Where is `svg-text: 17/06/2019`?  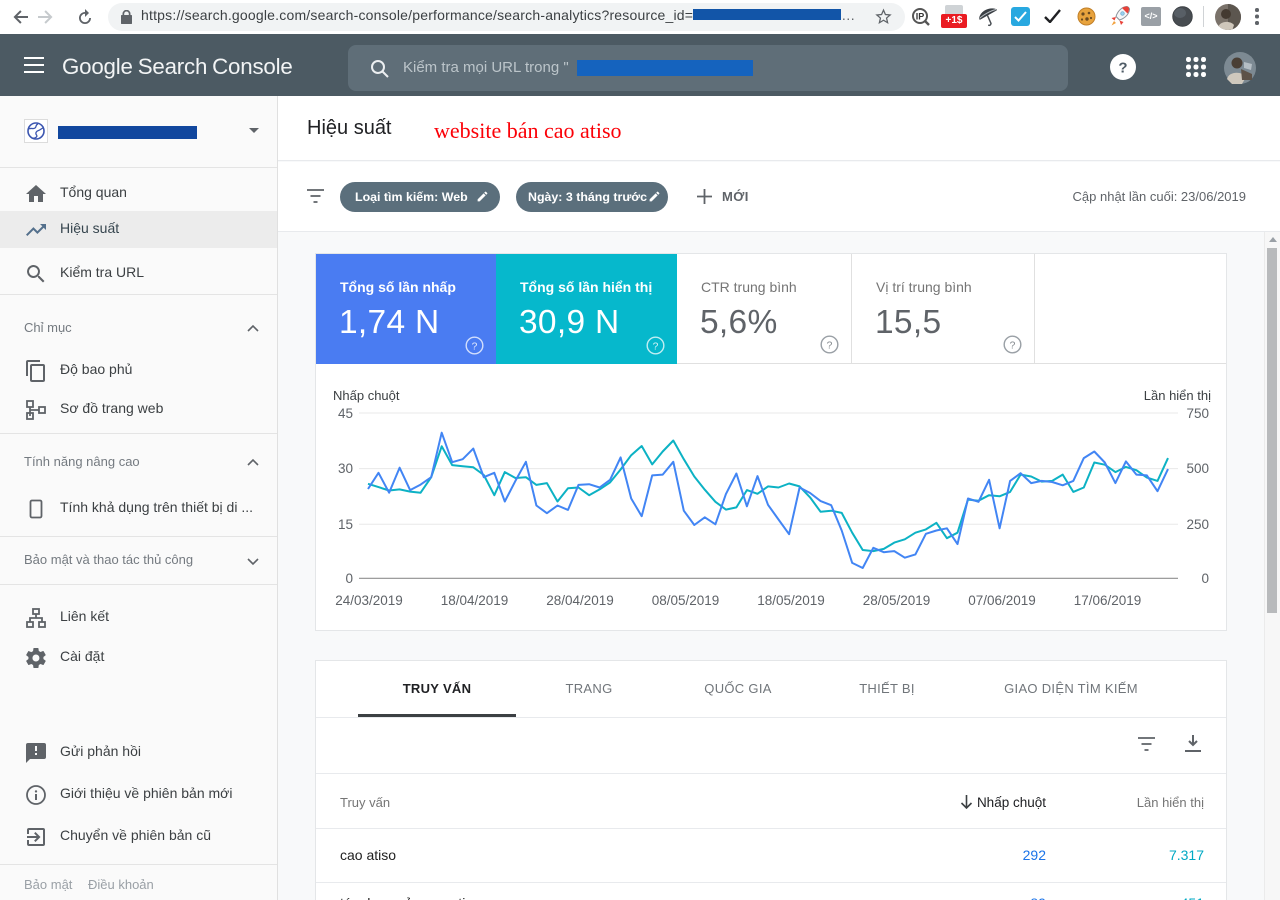 svg-text: 17/06/2019 is located at coordinates (1108, 600).